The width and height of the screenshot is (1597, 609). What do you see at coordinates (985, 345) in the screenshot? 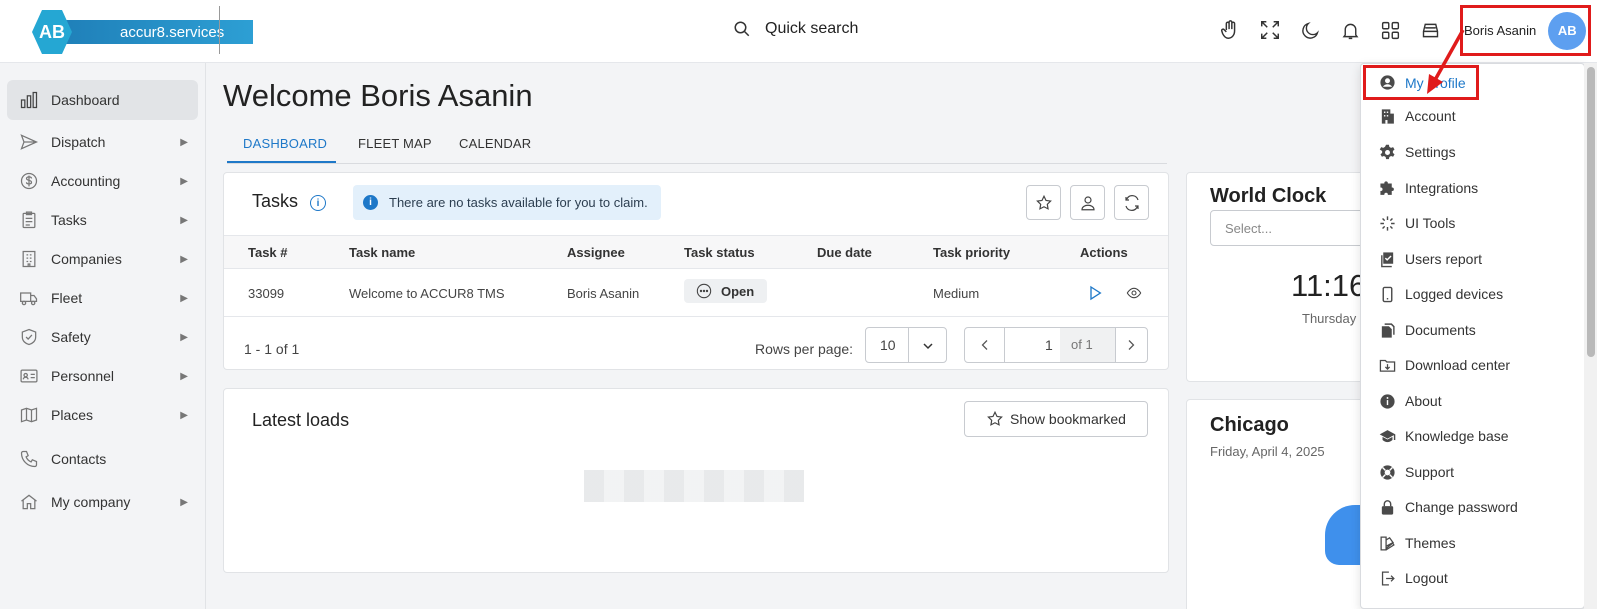
I see `chevron-left-icon` at bounding box center [985, 345].